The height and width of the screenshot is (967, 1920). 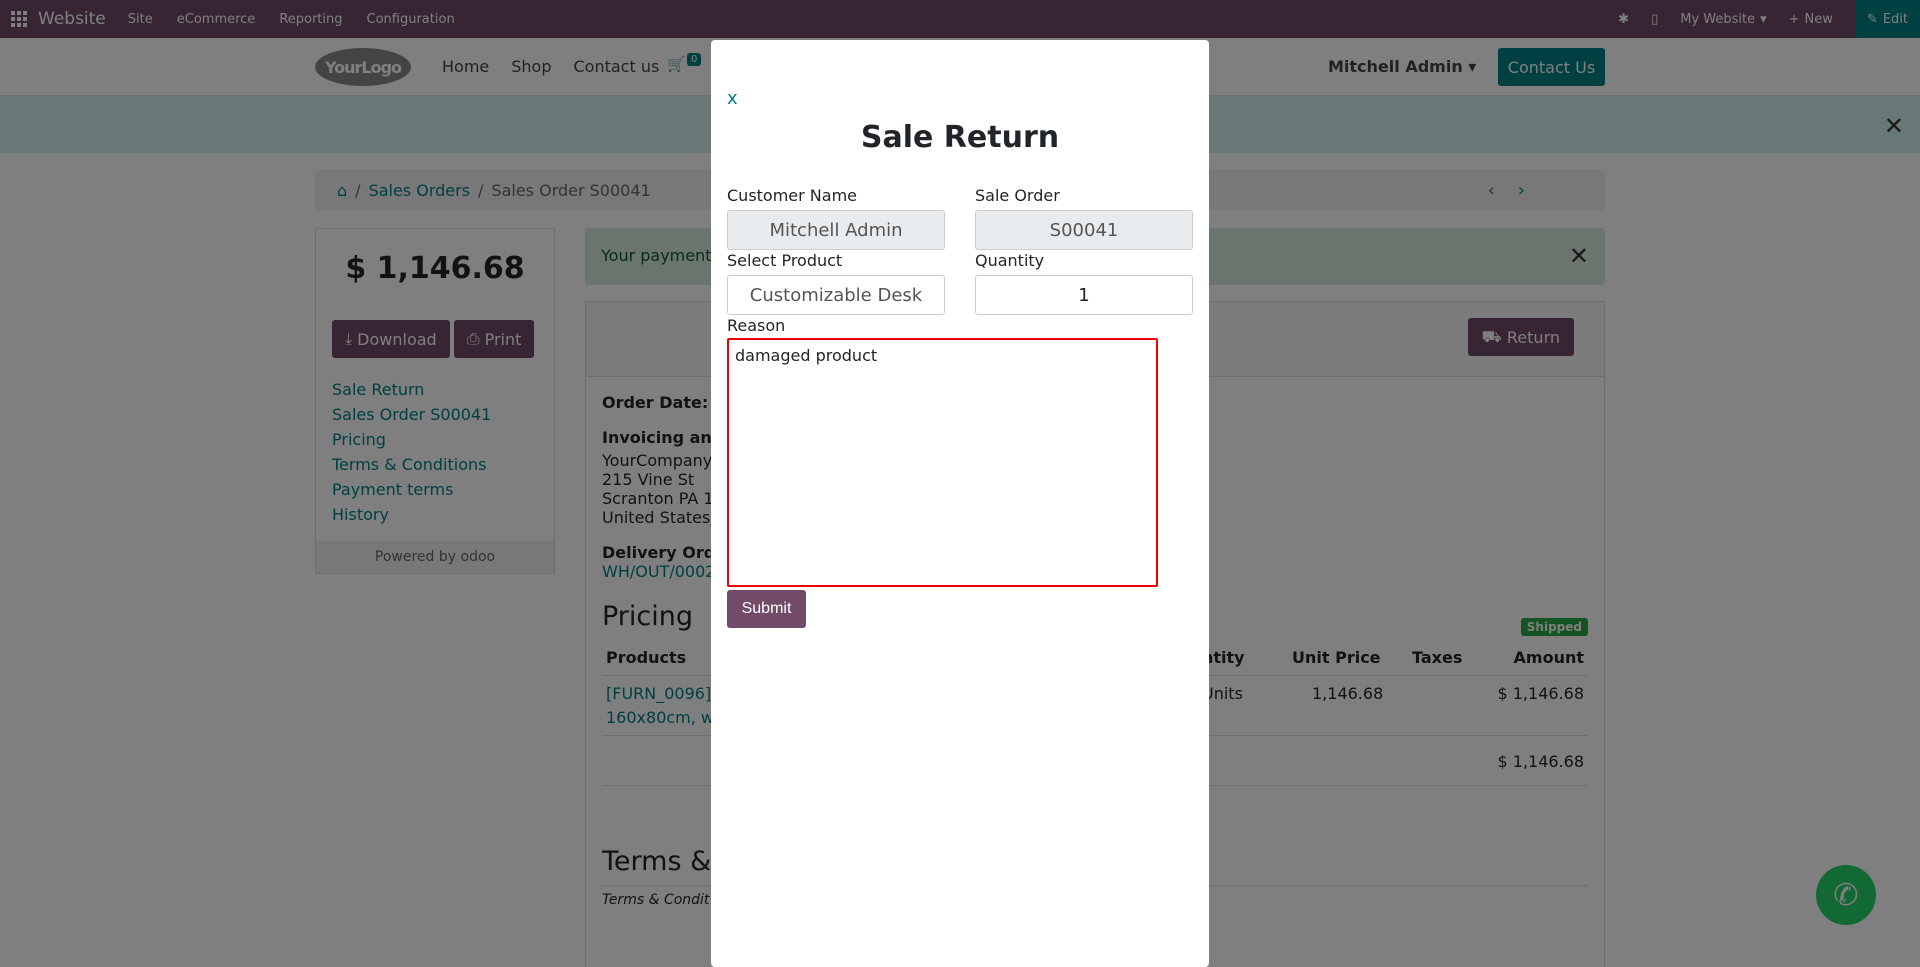 What do you see at coordinates (785, 260) in the screenshot?
I see `select-product-label: Select Product` at bounding box center [785, 260].